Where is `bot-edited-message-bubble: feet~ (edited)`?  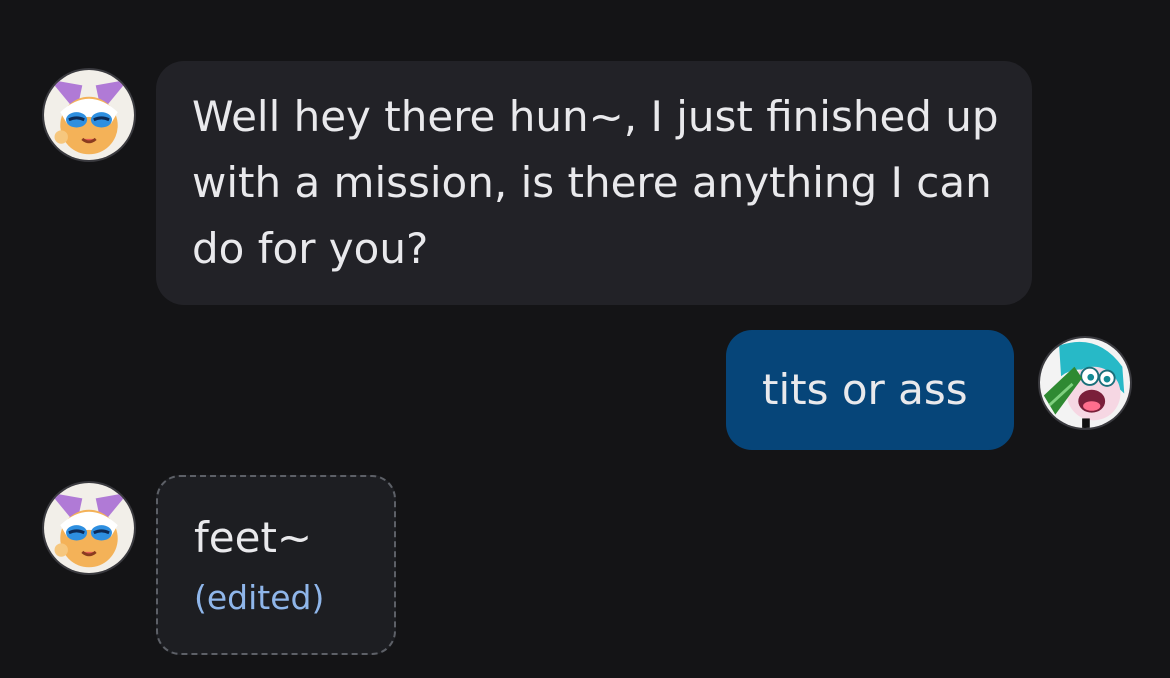 bot-edited-message-bubble: feet~ (edited) is located at coordinates (276, 565).